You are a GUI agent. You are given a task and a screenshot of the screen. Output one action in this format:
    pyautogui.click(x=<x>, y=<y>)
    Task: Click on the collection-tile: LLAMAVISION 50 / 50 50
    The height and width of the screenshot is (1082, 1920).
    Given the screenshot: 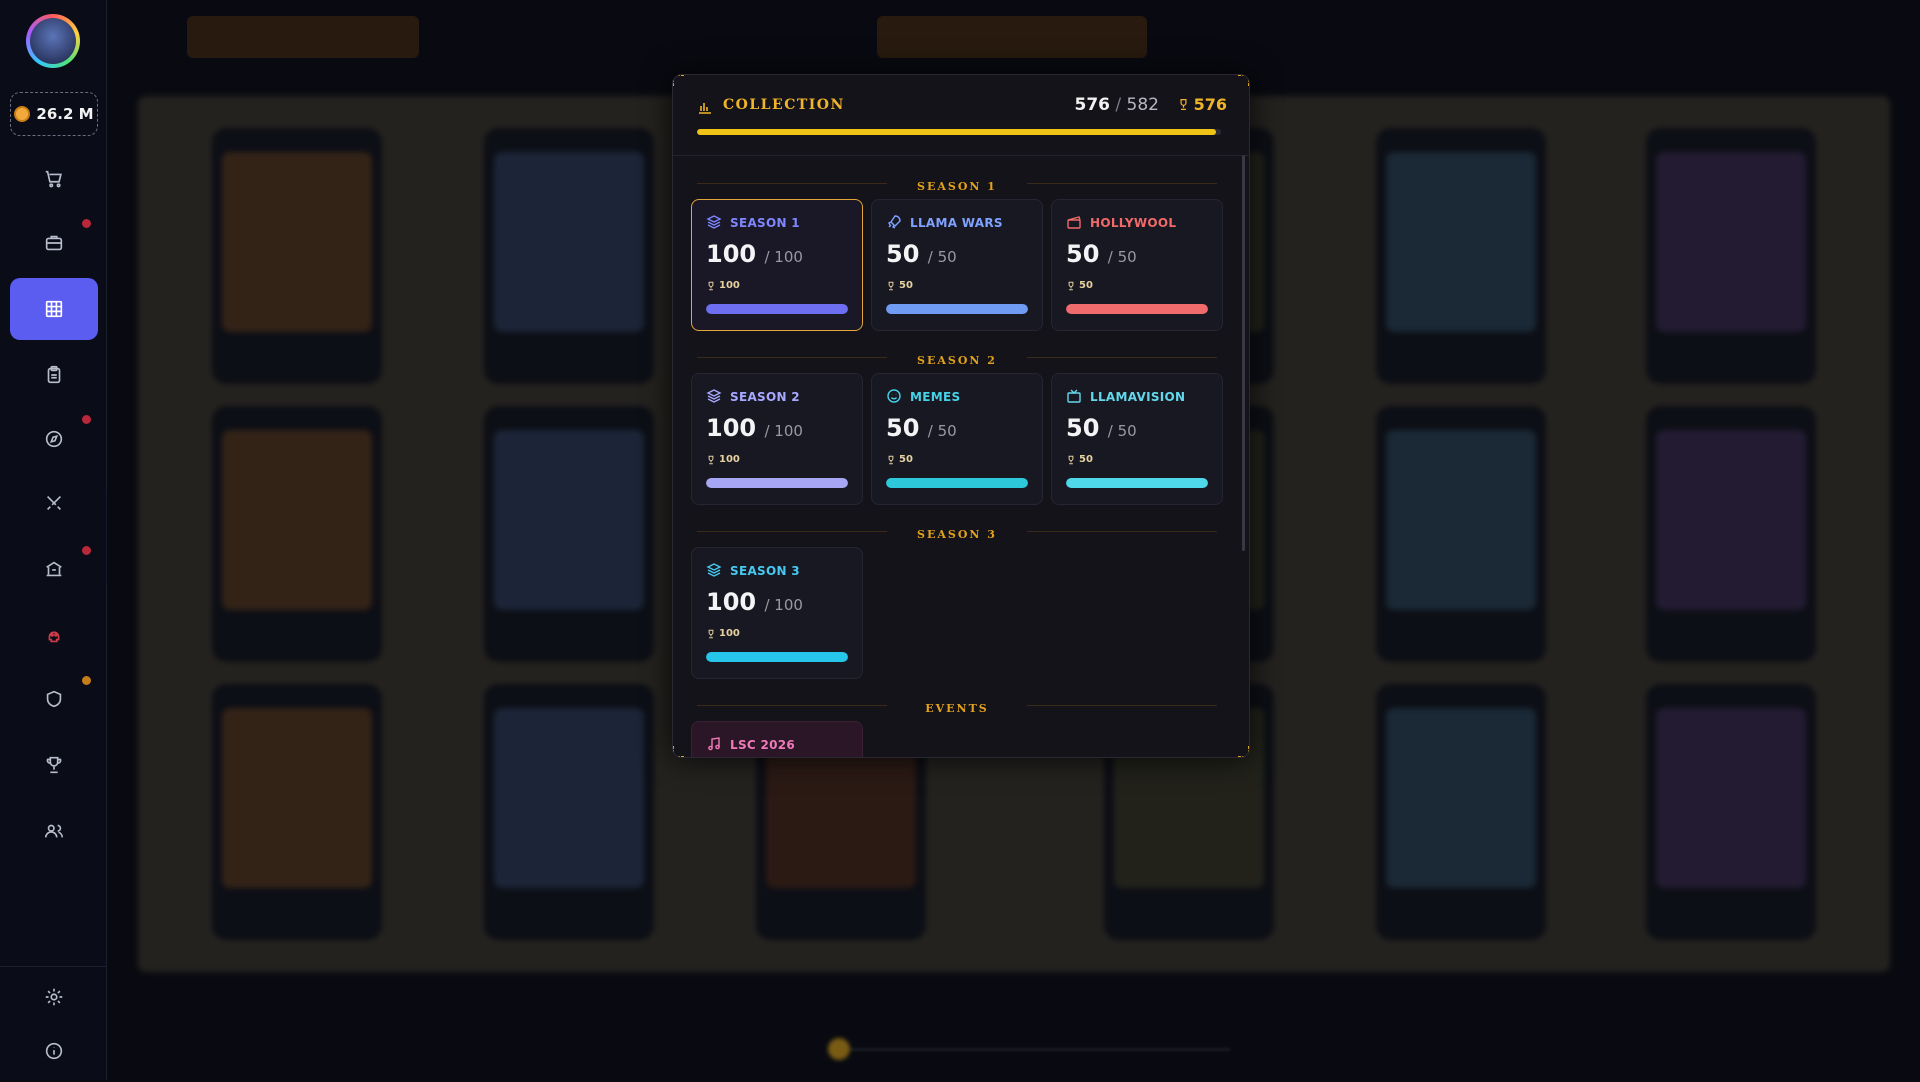 What is the action you would take?
    pyautogui.click(x=1137, y=439)
    